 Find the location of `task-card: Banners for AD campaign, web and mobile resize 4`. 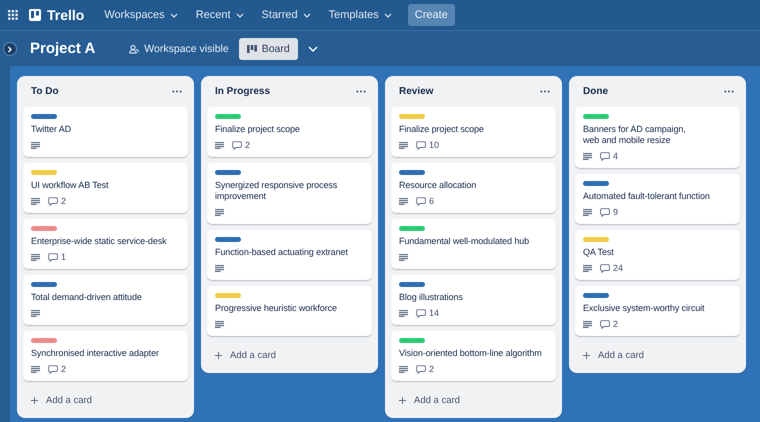

task-card: Banners for AD campaign, web and mobile resize 4 is located at coordinates (657, 137).